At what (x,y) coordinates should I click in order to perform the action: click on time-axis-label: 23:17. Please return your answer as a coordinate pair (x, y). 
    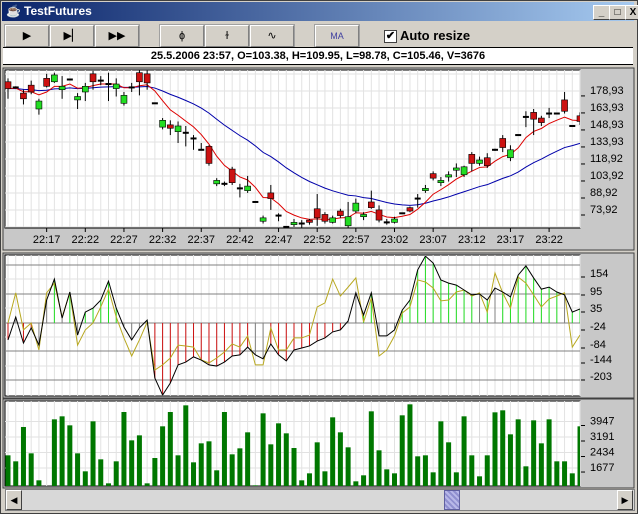
    Looking at the image, I should click on (511, 240).